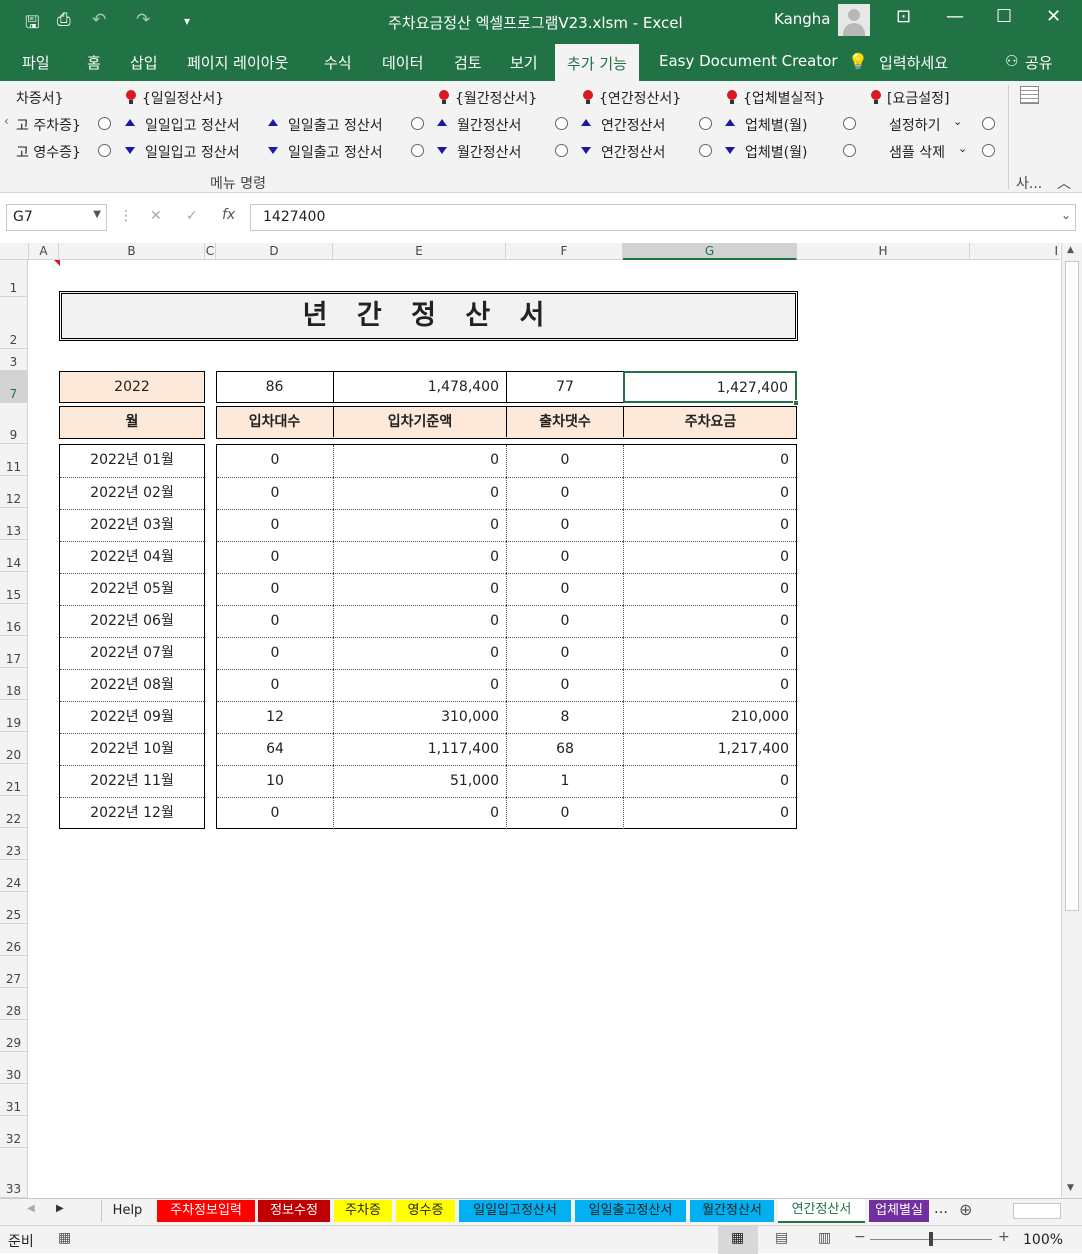 This screenshot has width=1082, height=1254. What do you see at coordinates (917, 152) in the screenshot?
I see `ribbon-item-delete-sample: 샘플 삭제` at bounding box center [917, 152].